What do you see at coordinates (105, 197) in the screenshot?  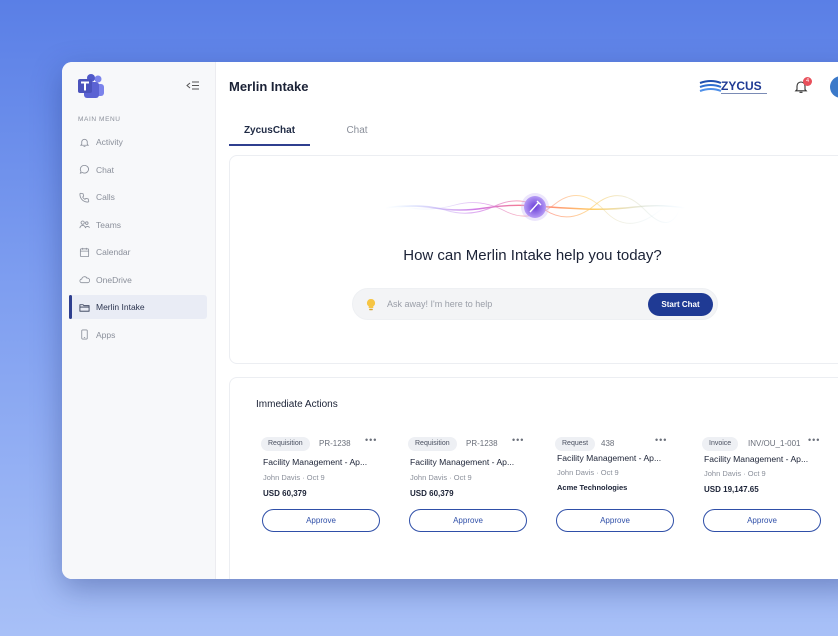 I see `sidebar-item-label: Calls` at bounding box center [105, 197].